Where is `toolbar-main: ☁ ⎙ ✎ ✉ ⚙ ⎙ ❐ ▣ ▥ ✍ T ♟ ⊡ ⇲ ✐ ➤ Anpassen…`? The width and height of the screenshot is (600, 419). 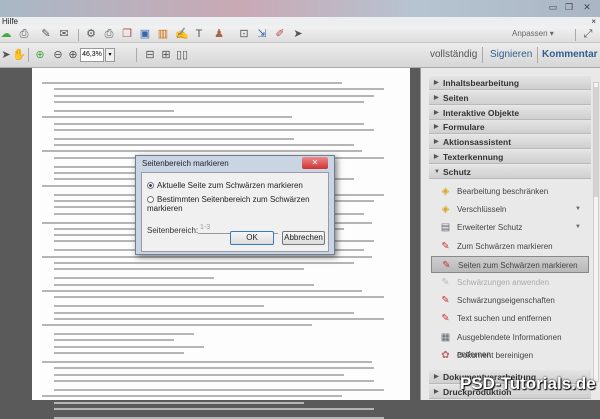 toolbar-main: ☁ ⎙ ✎ ✉ ⚙ ⎙ ❐ ▣ ▥ ✍ T ♟ ⊡ ⇲ ✐ ➤ Anpassen… is located at coordinates (300, 34).